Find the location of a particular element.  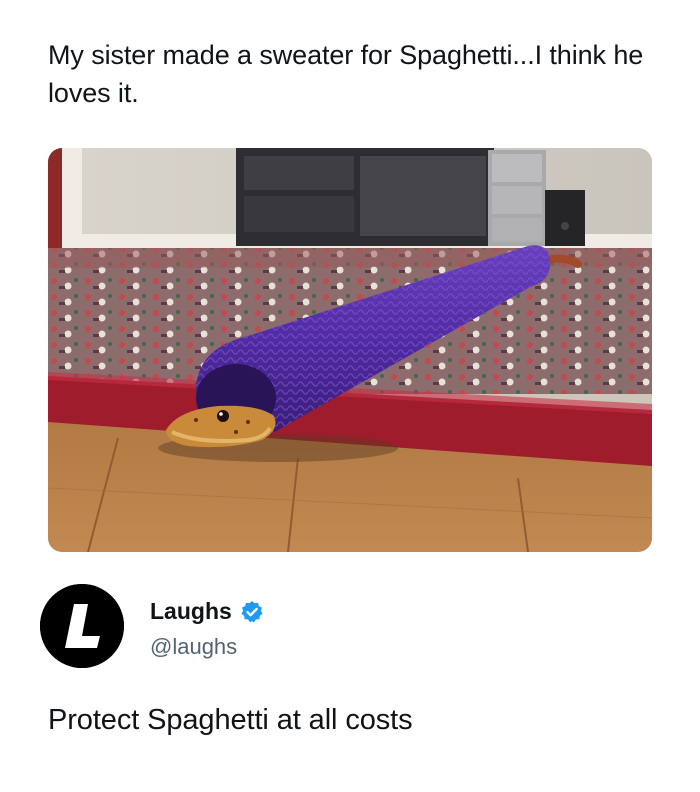

avatar is located at coordinates (82, 626).